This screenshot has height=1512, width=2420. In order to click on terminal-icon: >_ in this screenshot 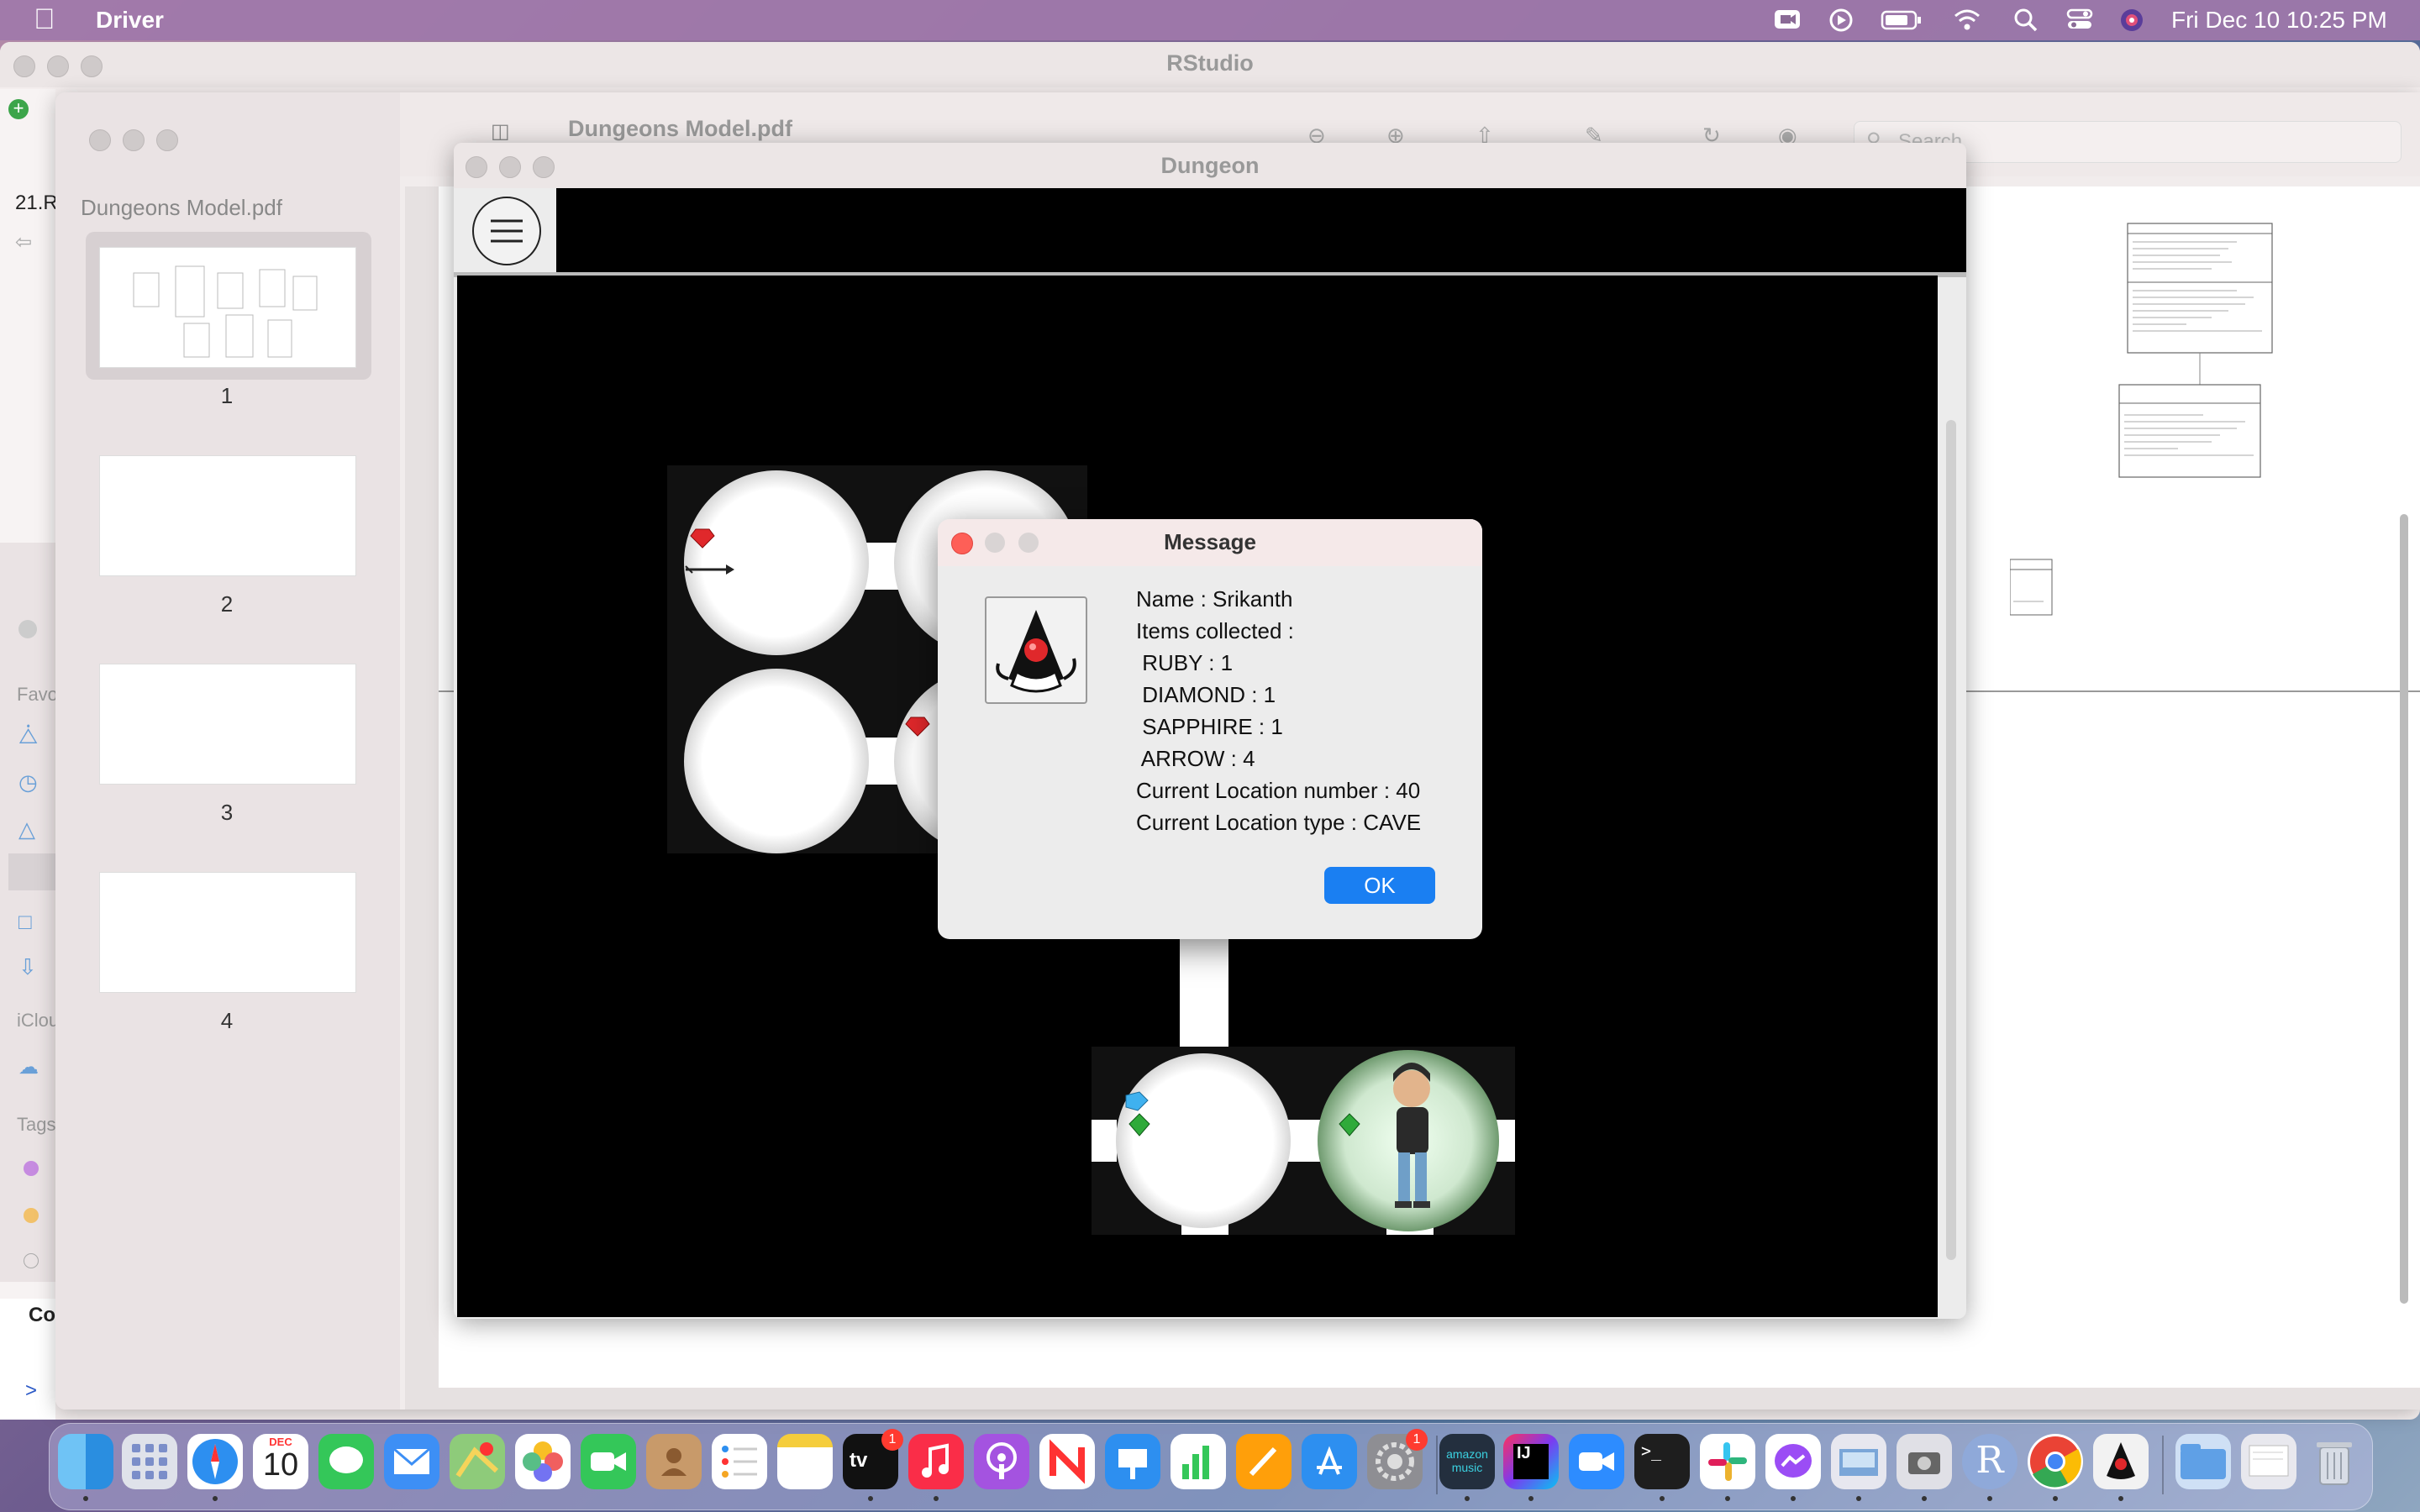, I will do `click(1662, 1461)`.